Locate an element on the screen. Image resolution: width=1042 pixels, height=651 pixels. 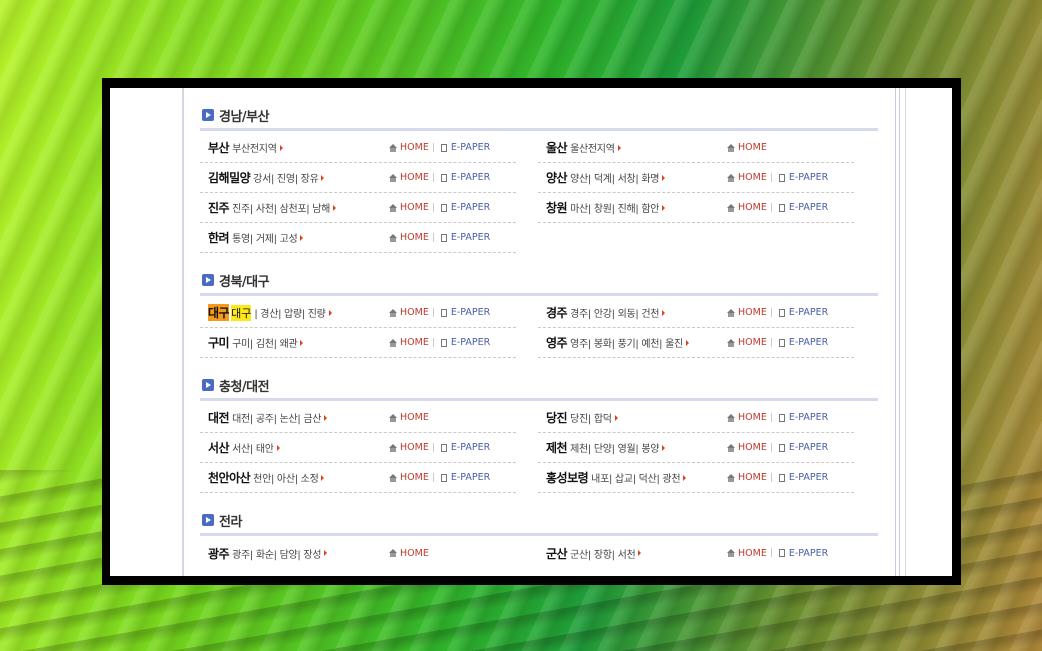
subregion-links: 내포| 삽교| 덕산| 광천 is located at coordinates (635, 477).